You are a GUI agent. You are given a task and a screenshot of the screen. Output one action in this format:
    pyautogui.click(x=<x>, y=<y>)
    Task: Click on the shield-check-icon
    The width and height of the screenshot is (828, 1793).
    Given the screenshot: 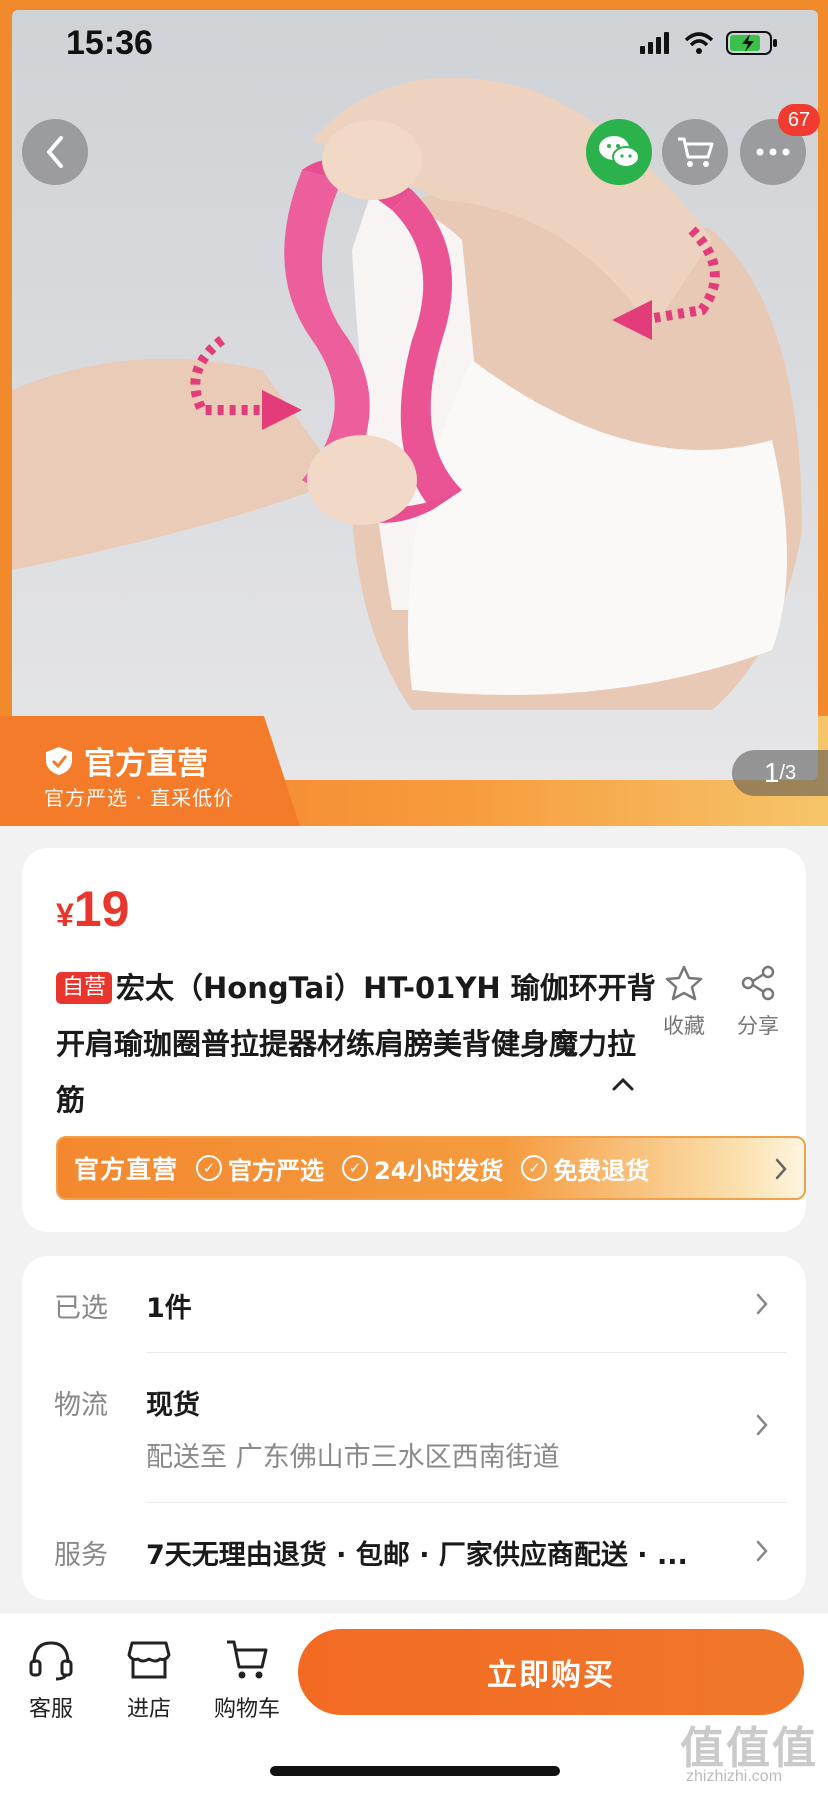 What is the action you would take?
    pyautogui.click(x=59, y=760)
    